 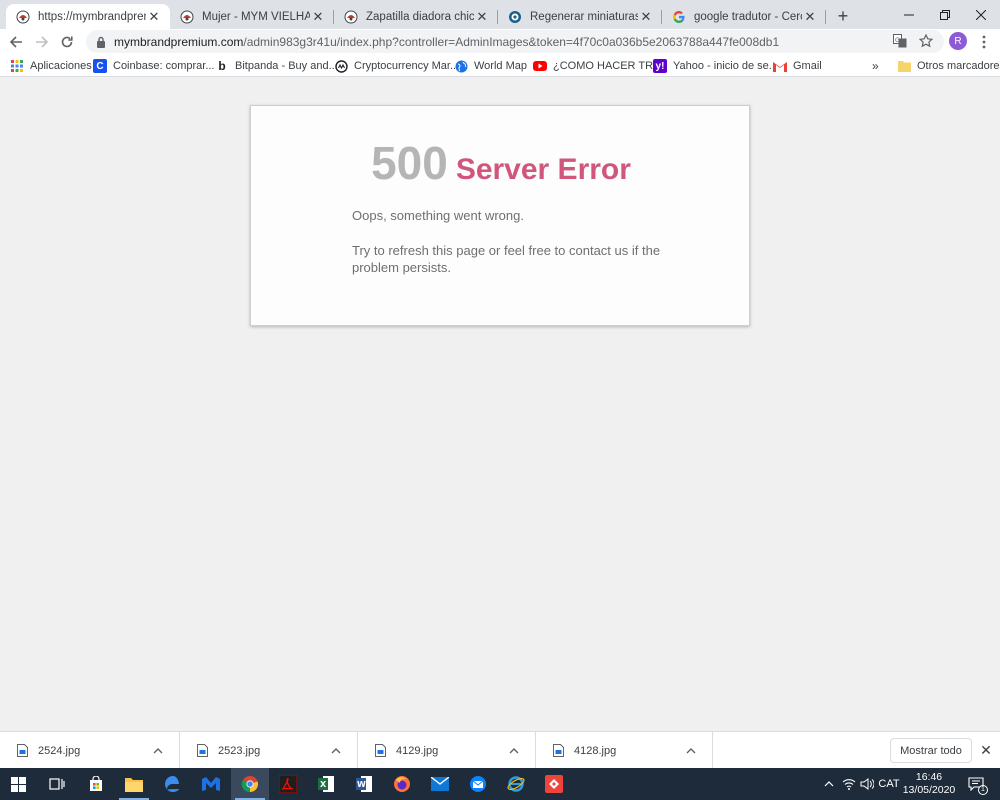 What do you see at coordinates (101, 42) in the screenshot?
I see `lock-icon` at bounding box center [101, 42].